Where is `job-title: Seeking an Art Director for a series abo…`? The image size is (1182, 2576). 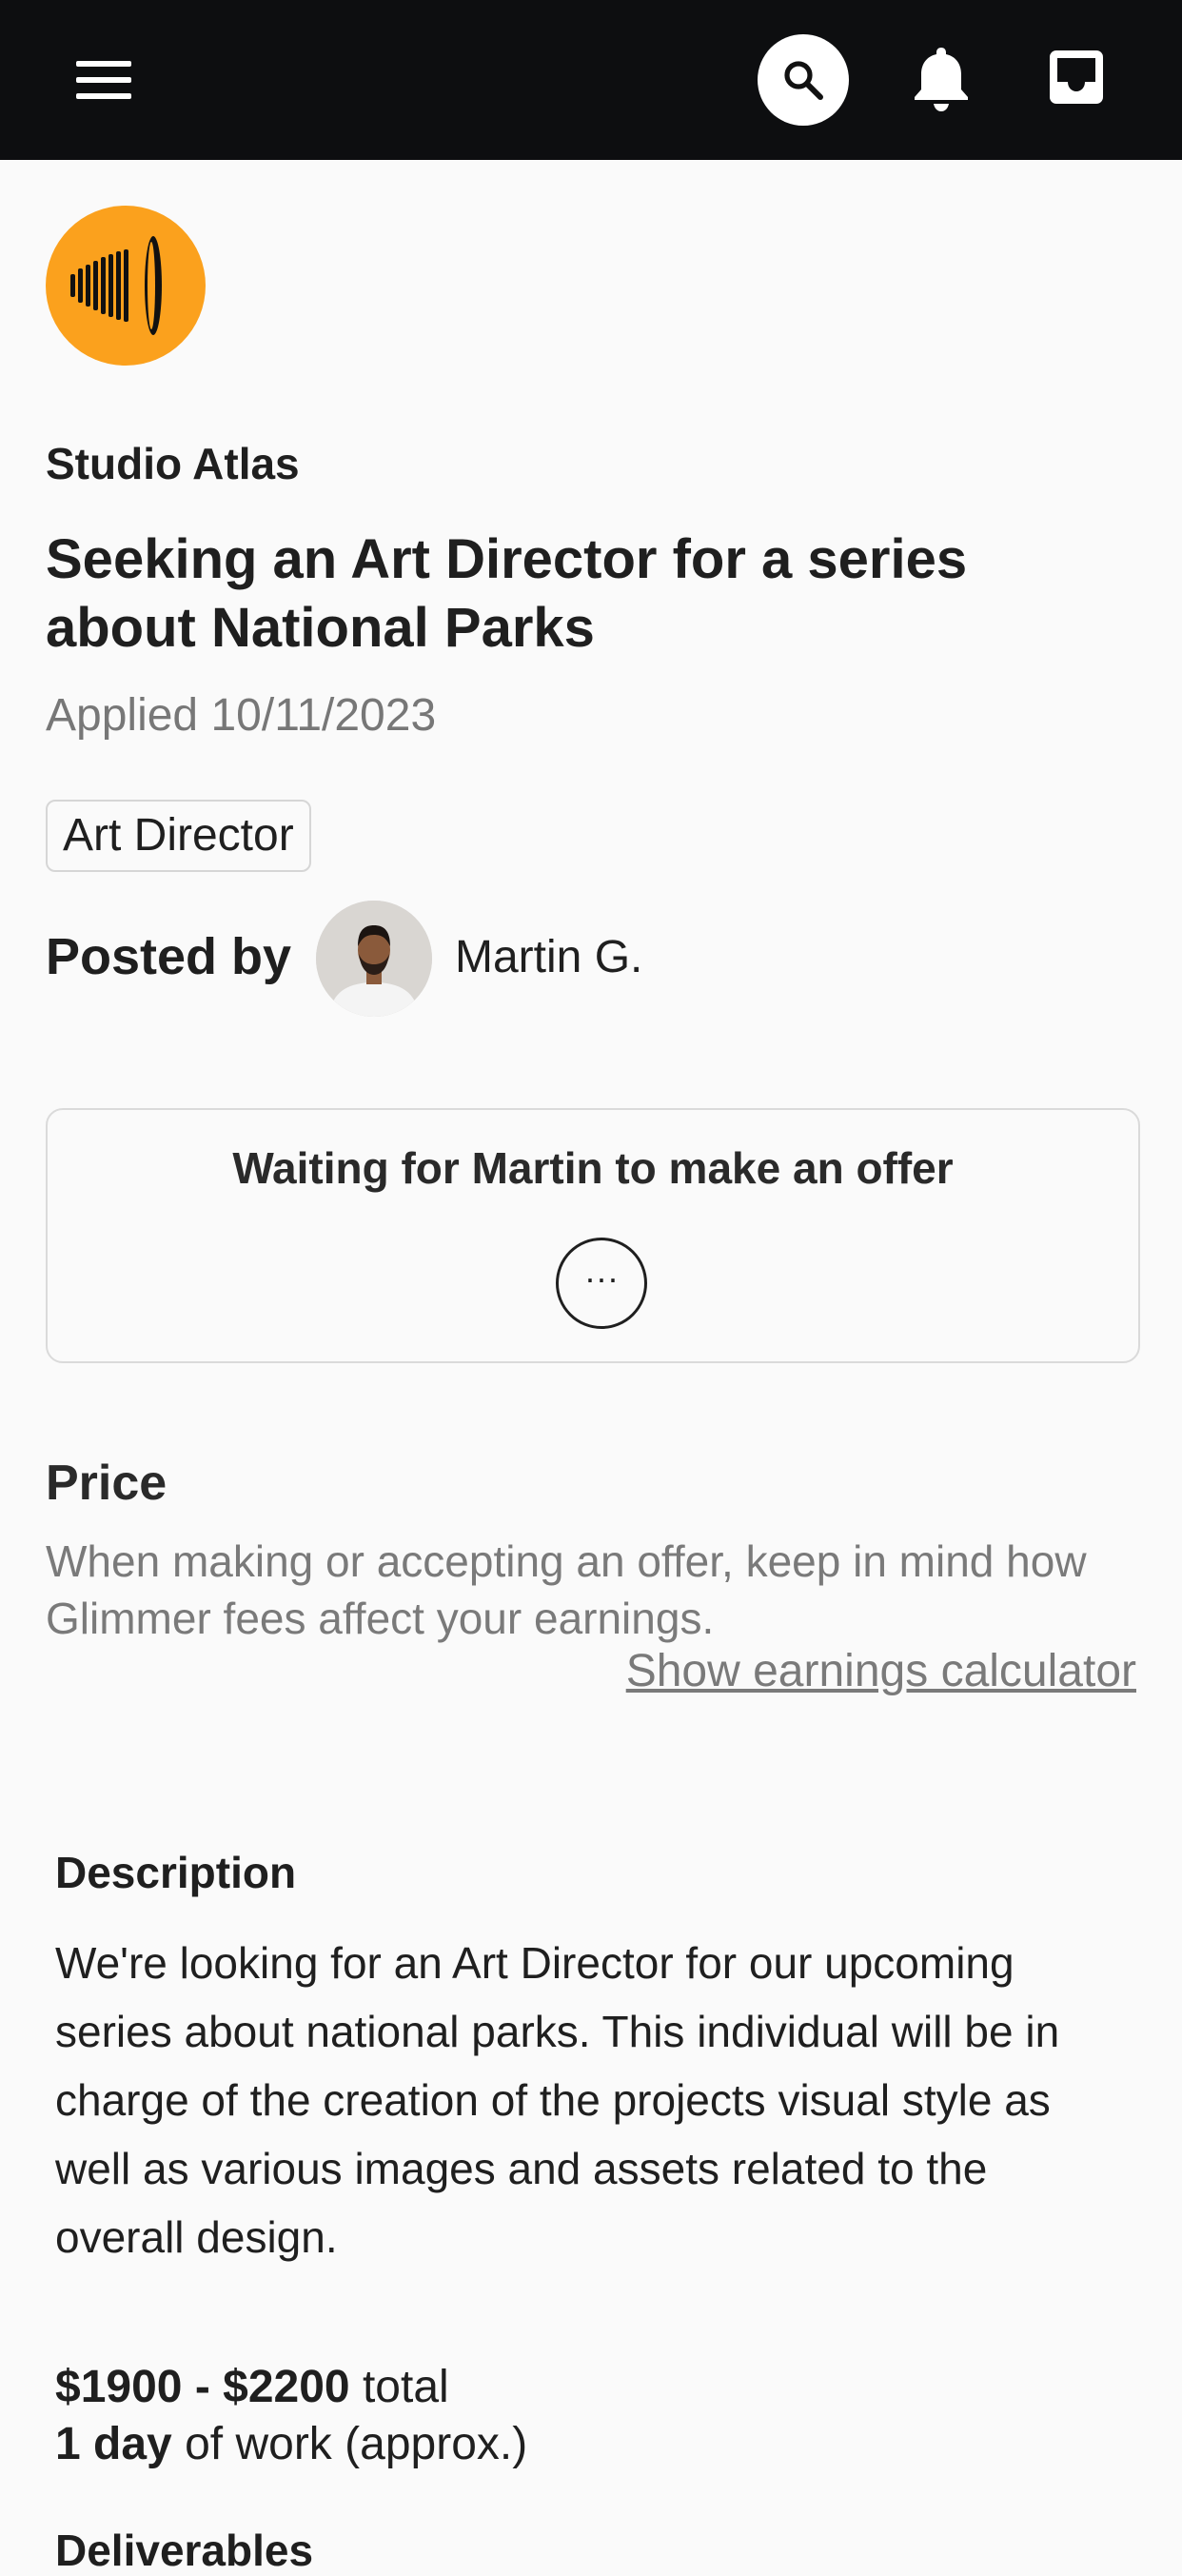
job-title: Seeking an Art Director for a series abo… is located at coordinates (507, 593).